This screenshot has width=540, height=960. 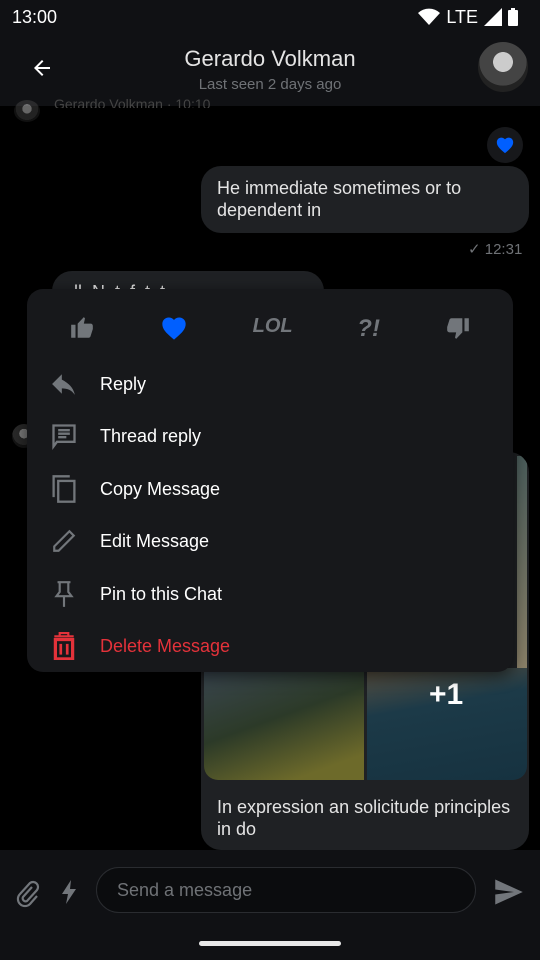 What do you see at coordinates (63, 646) in the screenshot?
I see `trash-icon` at bounding box center [63, 646].